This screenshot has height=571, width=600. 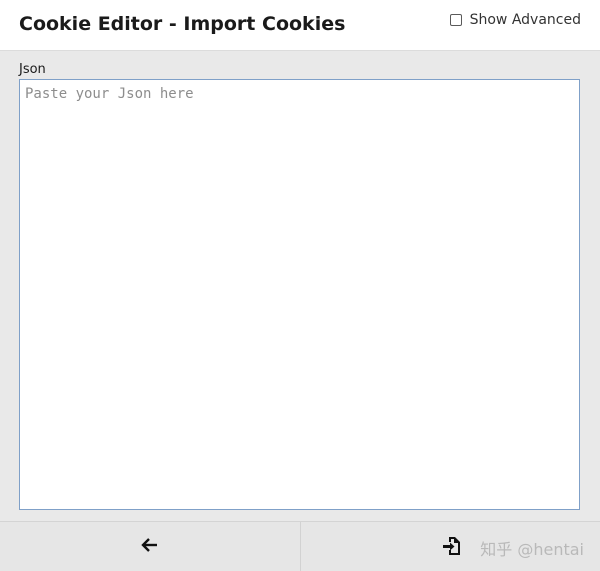 I want to click on watermark-text: 知乎 @hentai, so click(x=532, y=549).